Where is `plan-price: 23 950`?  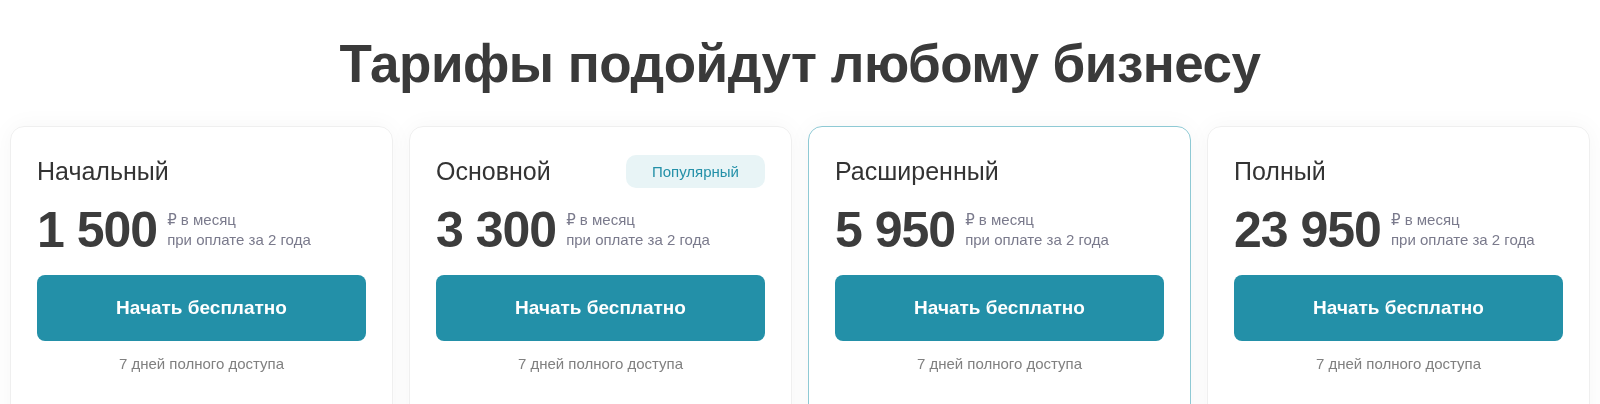 plan-price: 23 950 is located at coordinates (1307, 230).